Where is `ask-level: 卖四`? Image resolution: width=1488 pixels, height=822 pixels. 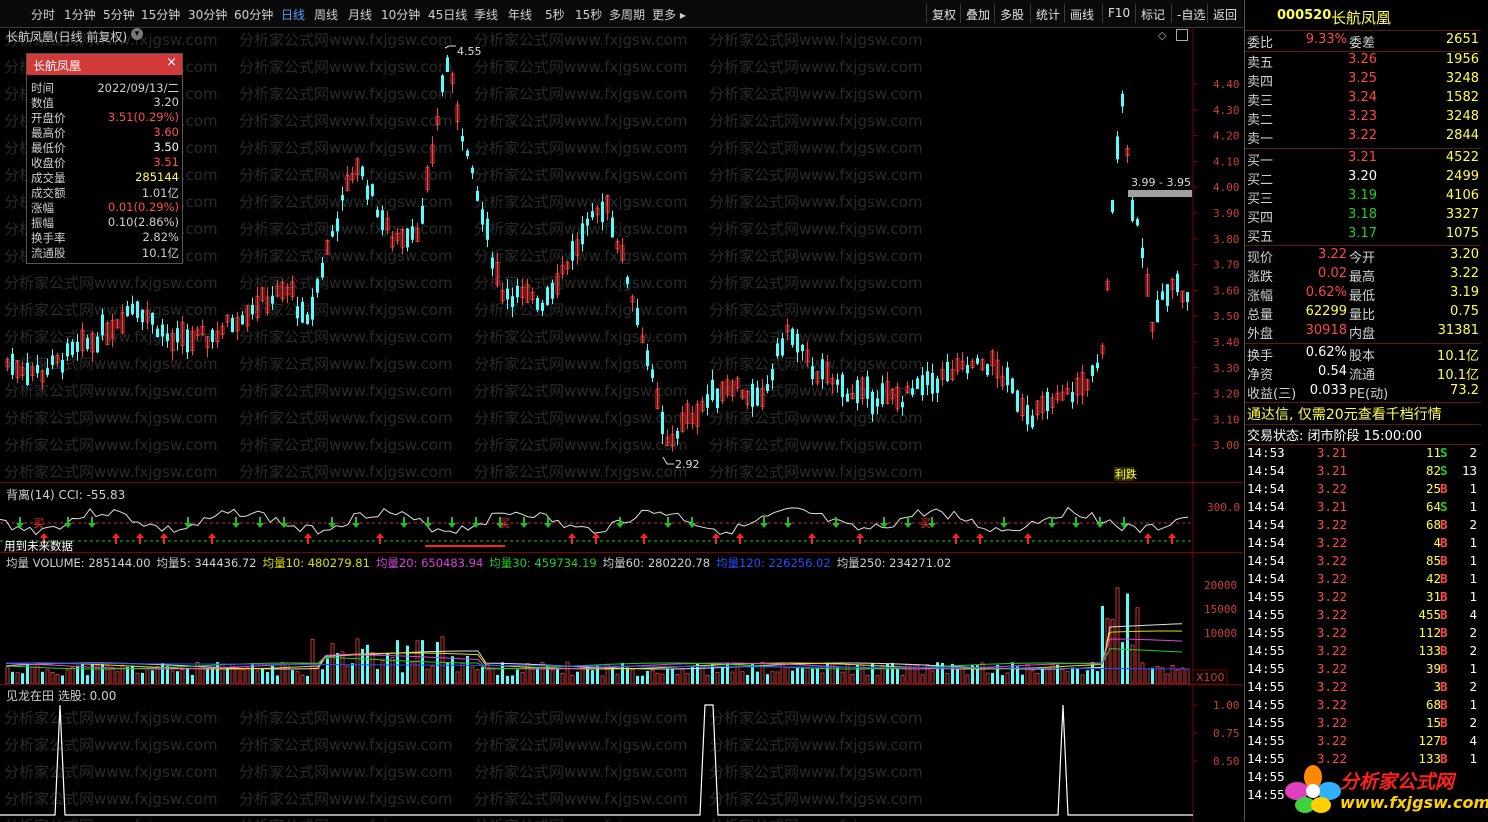
ask-level: 卖四 is located at coordinates (1260, 82).